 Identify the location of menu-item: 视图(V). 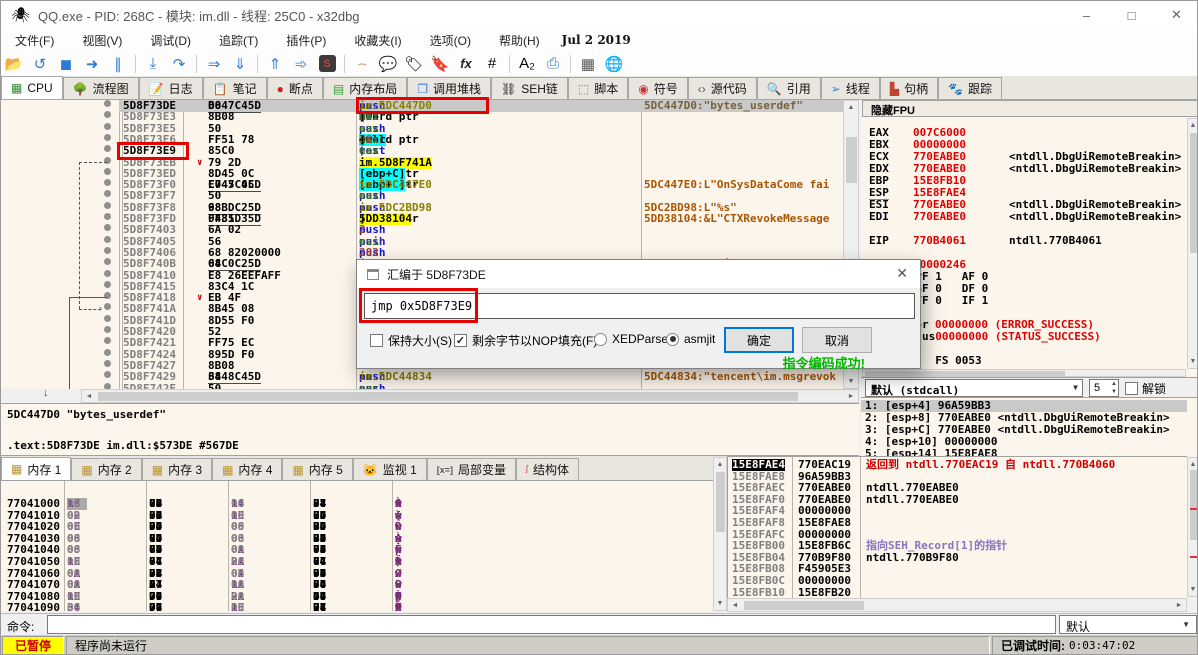
(102, 40).